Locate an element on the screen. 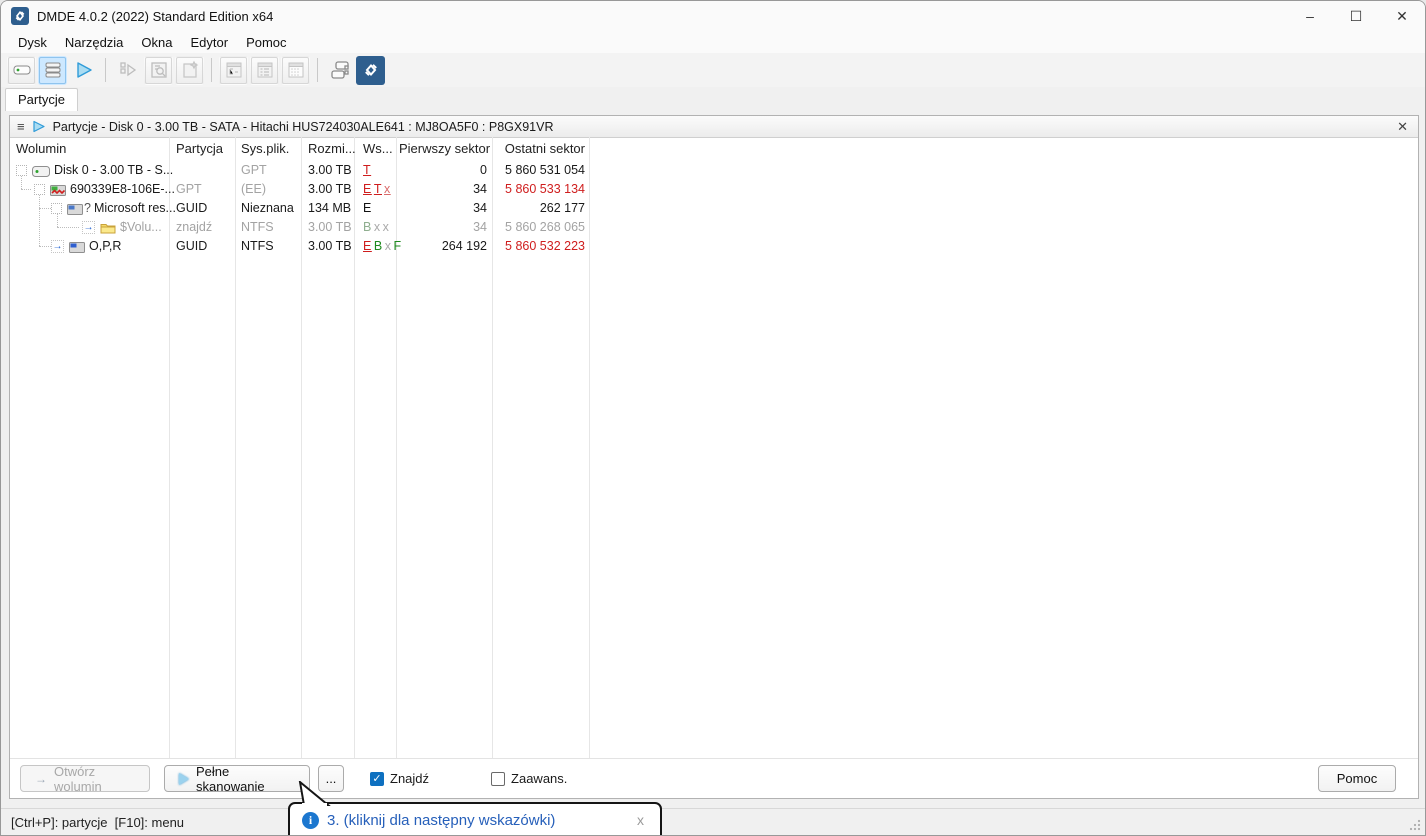  col-header-partycja: Partycja is located at coordinates (199, 149).